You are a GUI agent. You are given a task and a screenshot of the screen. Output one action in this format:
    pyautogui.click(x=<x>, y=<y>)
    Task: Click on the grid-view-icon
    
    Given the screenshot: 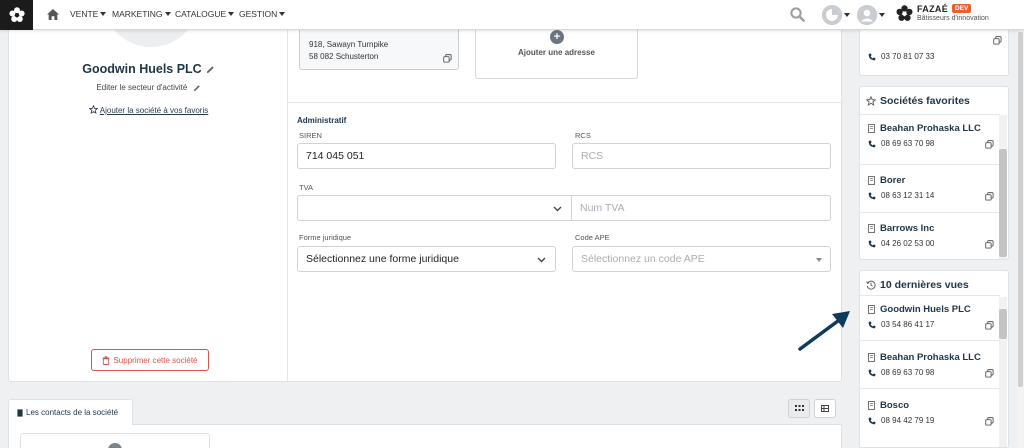 What is the action you would take?
    pyautogui.click(x=799, y=408)
    